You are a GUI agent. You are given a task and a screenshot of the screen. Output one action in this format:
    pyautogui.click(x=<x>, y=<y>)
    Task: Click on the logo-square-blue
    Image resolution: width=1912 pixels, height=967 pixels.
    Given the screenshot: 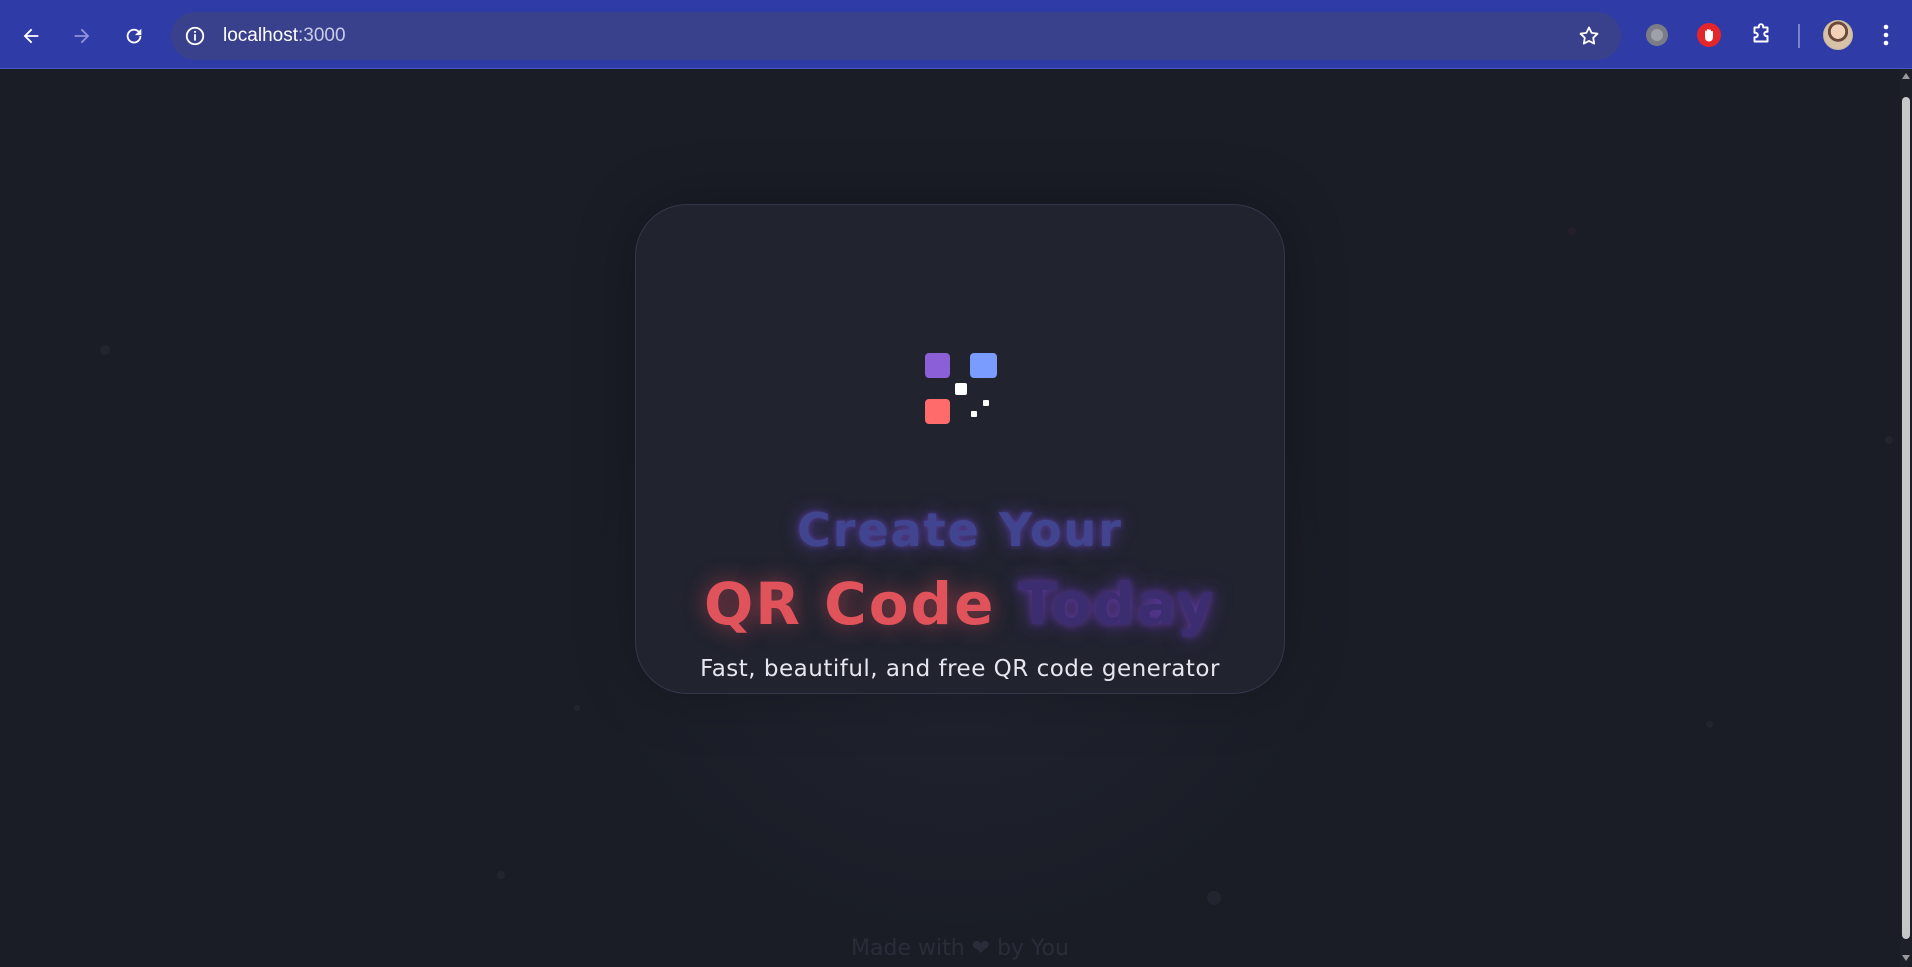 What is the action you would take?
    pyautogui.click(x=983, y=365)
    